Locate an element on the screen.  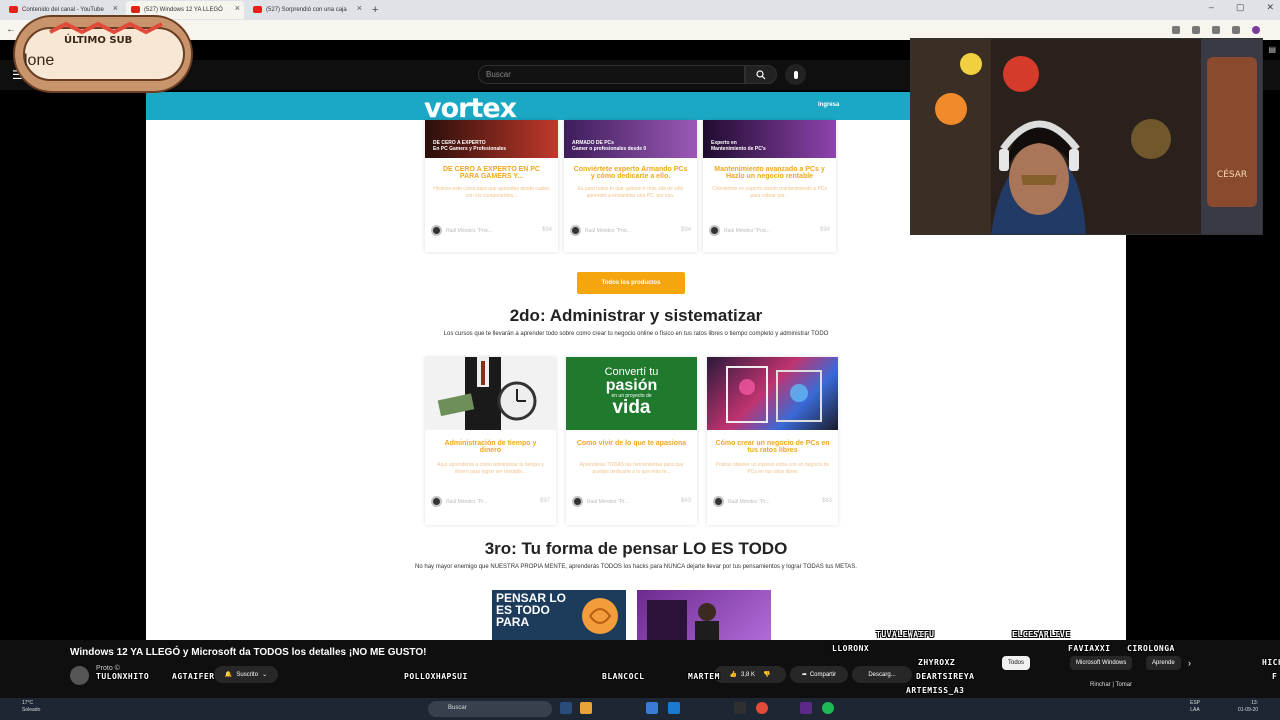
voice-search-button is located at coordinates (795, 74).